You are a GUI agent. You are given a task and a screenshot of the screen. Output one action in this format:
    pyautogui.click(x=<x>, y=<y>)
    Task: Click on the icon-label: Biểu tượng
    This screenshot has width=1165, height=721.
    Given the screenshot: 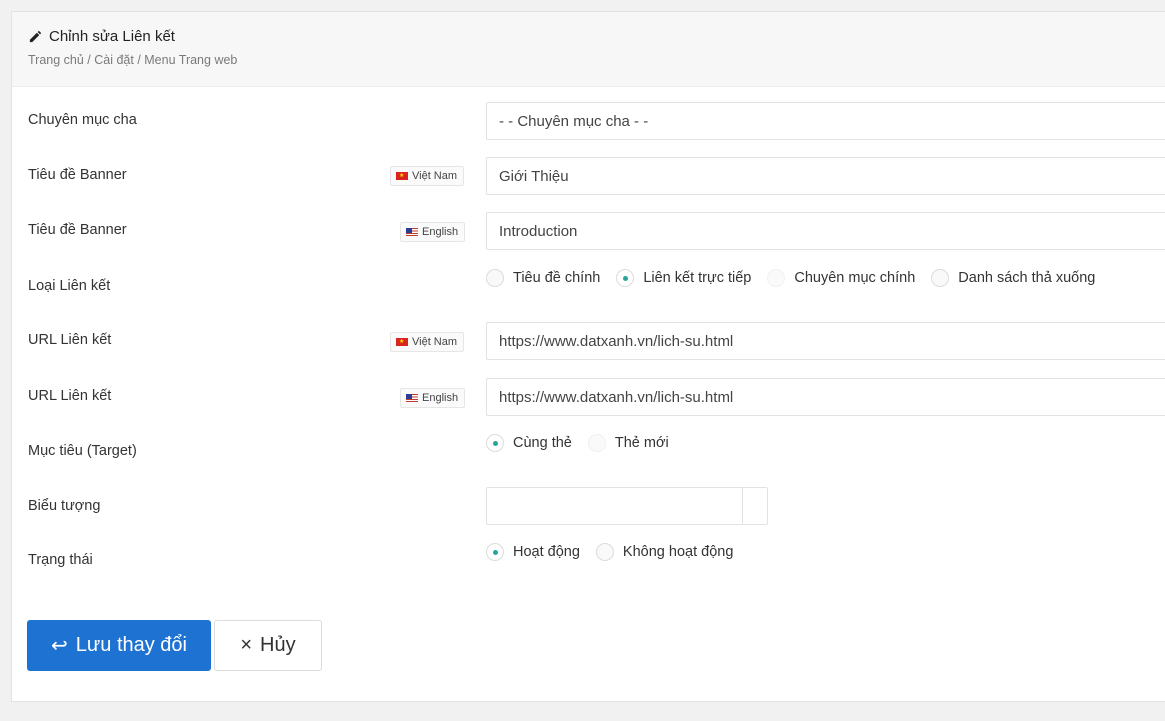 What is the action you would take?
    pyautogui.click(x=64, y=506)
    